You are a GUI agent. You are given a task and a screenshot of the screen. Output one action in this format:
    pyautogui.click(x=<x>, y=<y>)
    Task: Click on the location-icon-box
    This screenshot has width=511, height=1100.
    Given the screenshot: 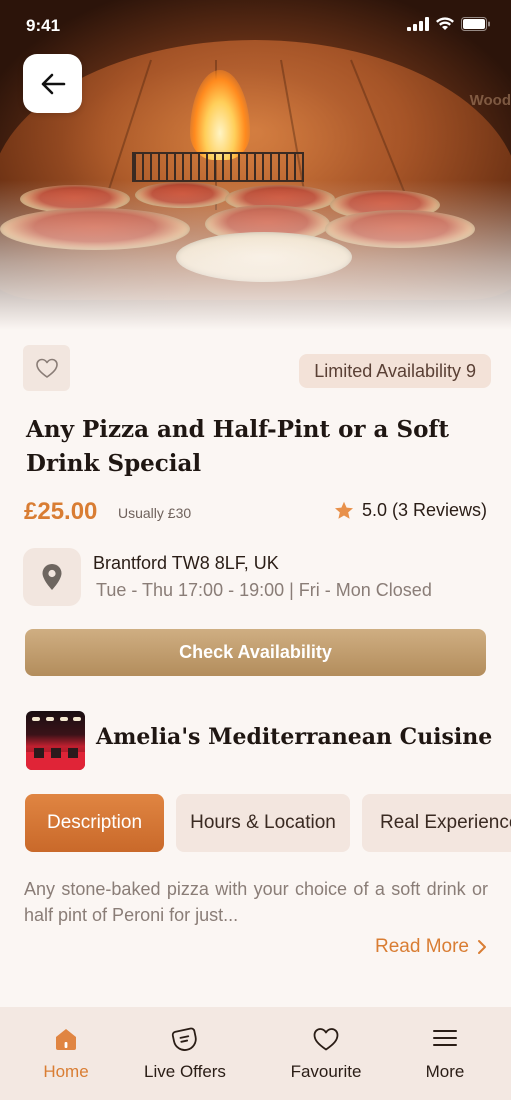 What is the action you would take?
    pyautogui.click(x=52, y=577)
    